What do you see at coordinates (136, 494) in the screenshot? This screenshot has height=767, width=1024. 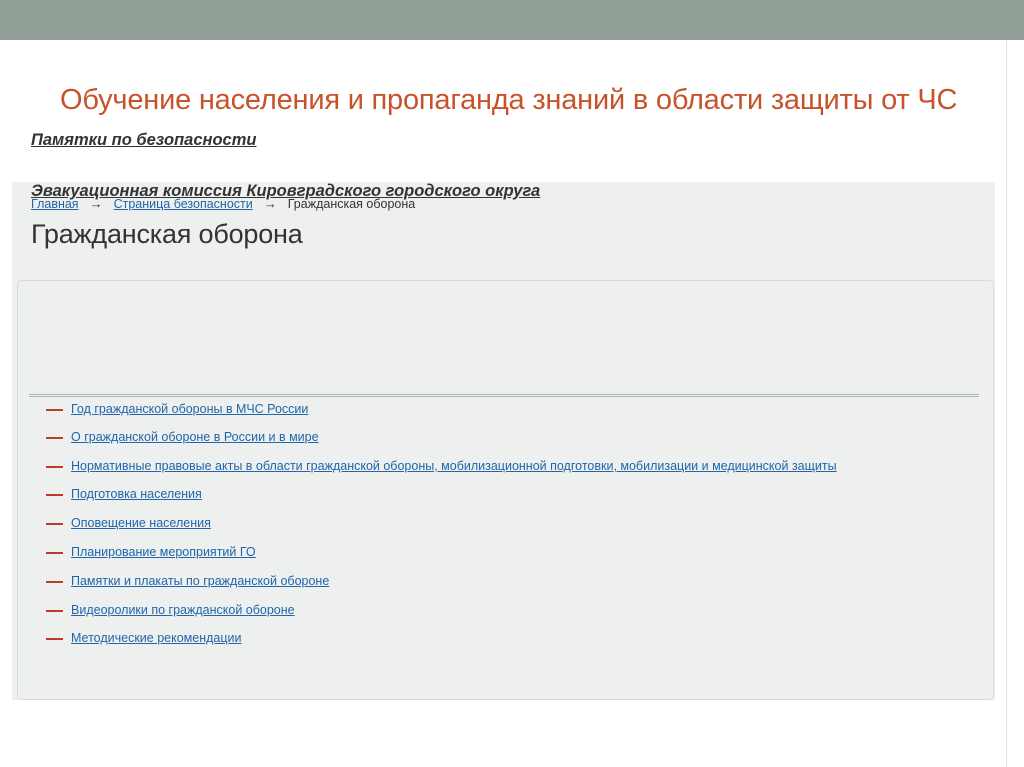 I see `sub-link-population-training: Подготовка населения` at bounding box center [136, 494].